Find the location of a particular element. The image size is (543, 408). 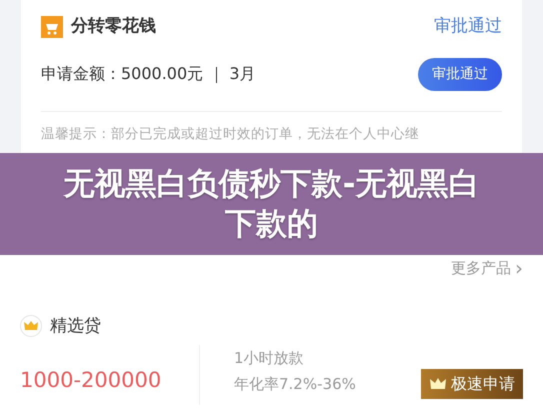

amount-range: 1000-200000 is located at coordinates (91, 380).